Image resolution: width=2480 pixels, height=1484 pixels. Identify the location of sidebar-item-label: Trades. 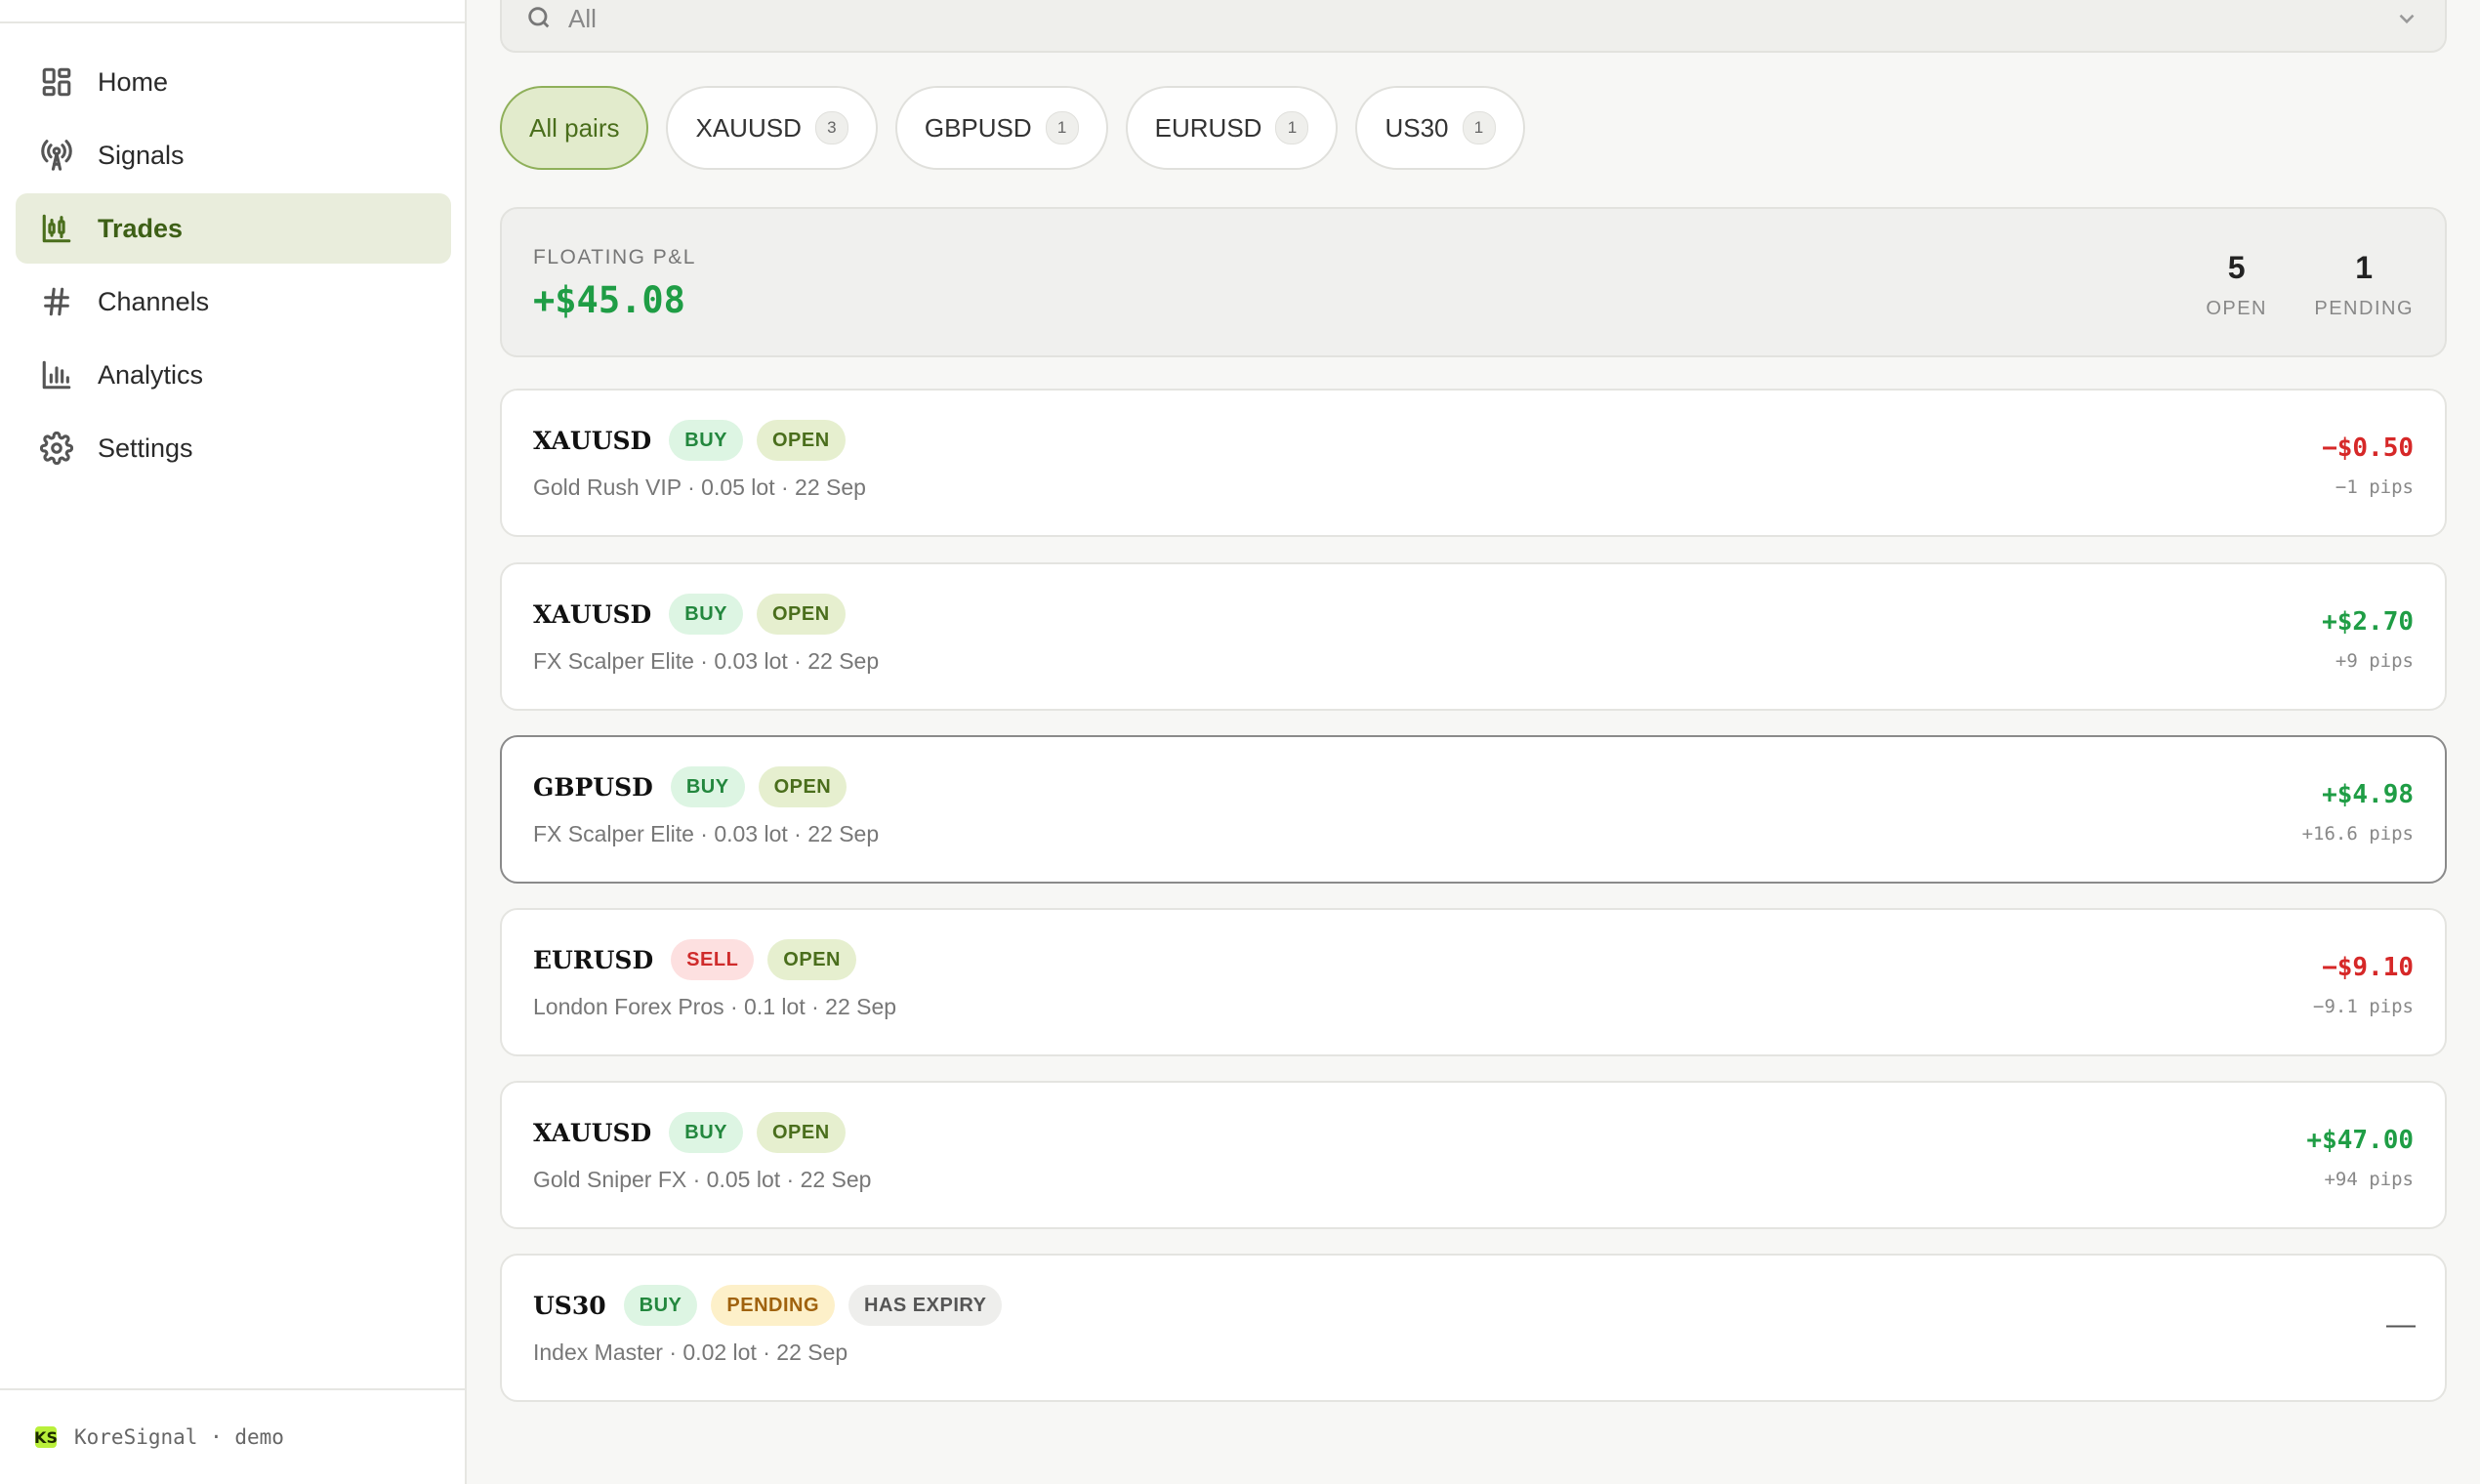
(141, 228).